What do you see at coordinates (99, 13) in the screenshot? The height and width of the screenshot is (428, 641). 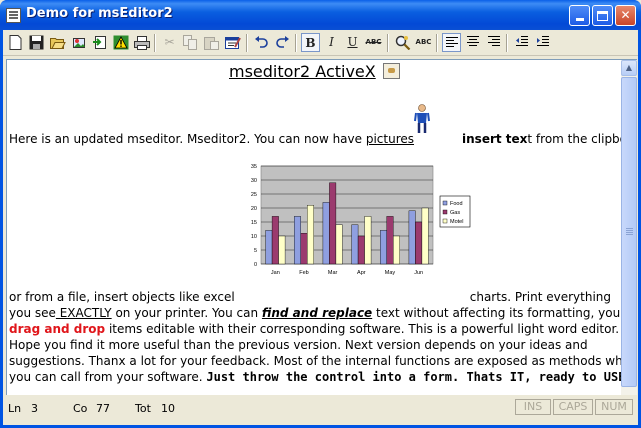 I see `window-title: Demo for msEditor2` at bounding box center [99, 13].